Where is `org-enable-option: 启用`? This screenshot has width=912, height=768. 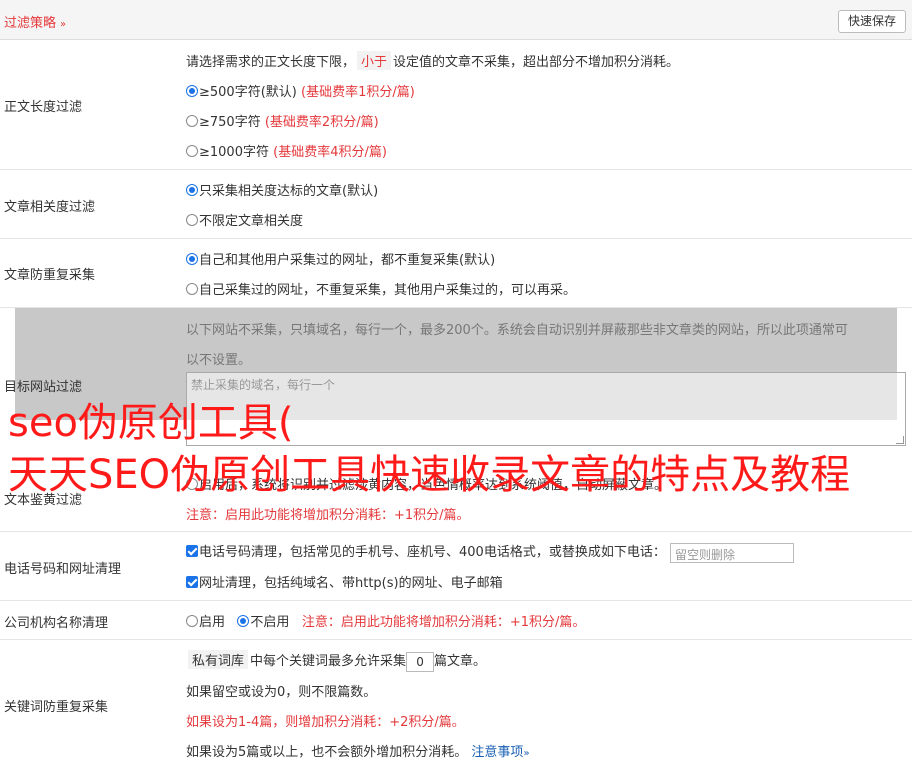 org-enable-option: 启用 is located at coordinates (205, 622).